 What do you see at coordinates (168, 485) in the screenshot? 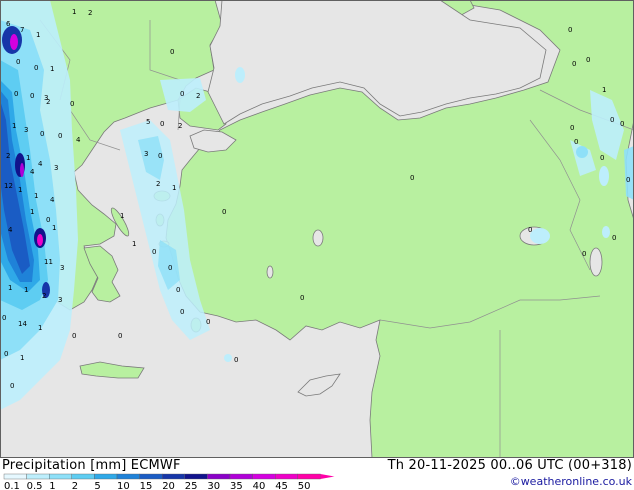
I see `legend-label: 20` at bounding box center [168, 485].